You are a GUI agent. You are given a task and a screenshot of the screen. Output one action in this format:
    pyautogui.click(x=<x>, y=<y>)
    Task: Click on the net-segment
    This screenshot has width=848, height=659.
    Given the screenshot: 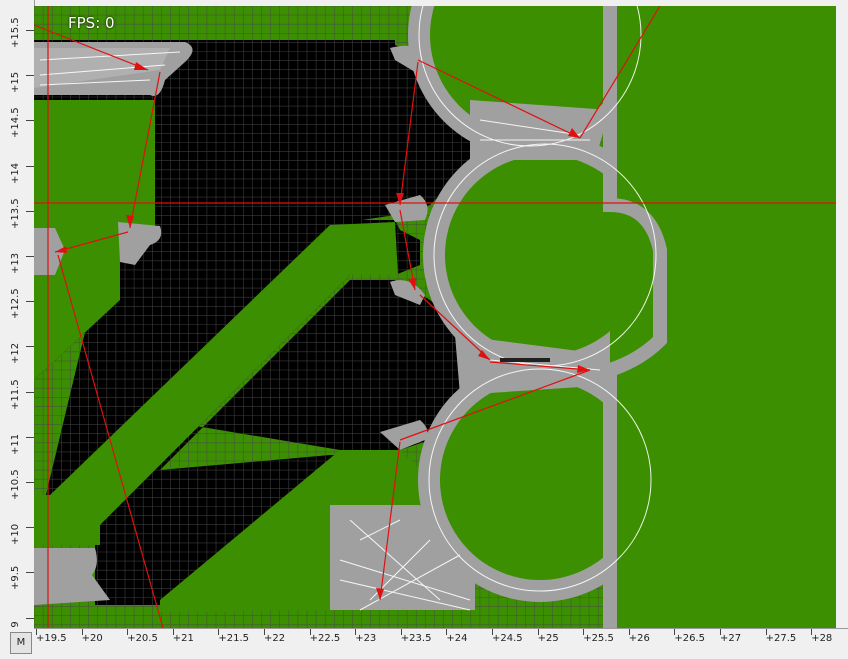 What is the action you would take?
    pyautogui.click(x=525, y=360)
    